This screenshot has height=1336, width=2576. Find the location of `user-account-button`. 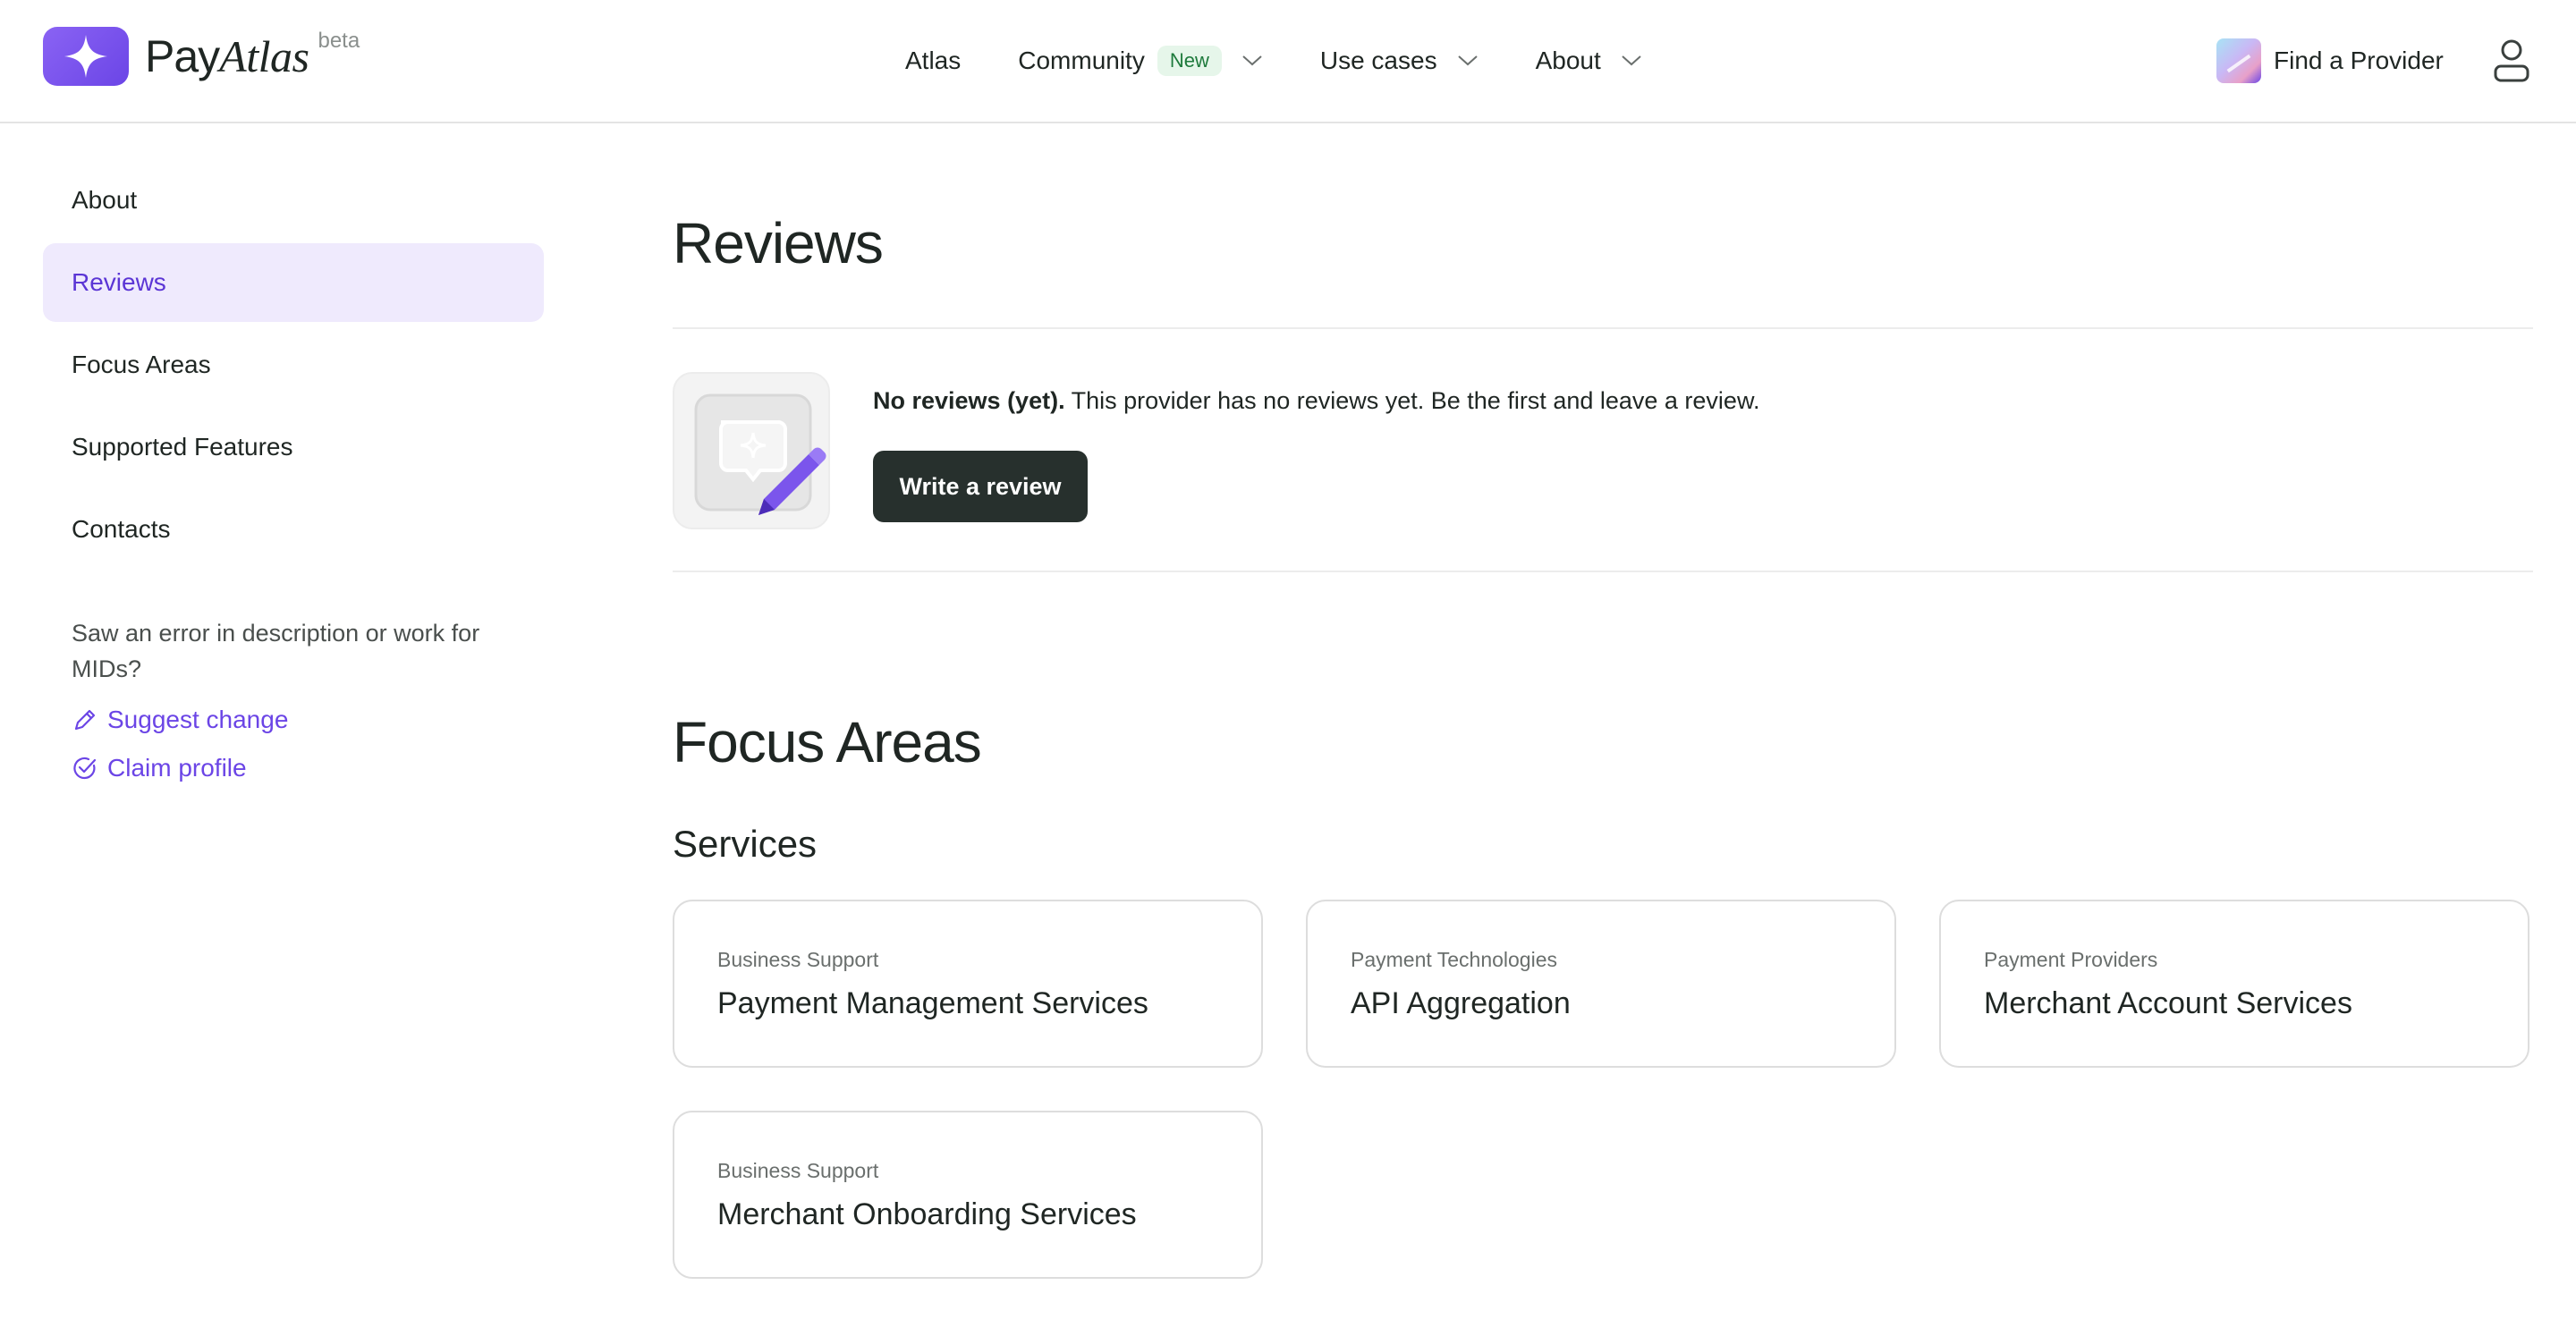

user-account-button is located at coordinates (2511, 61).